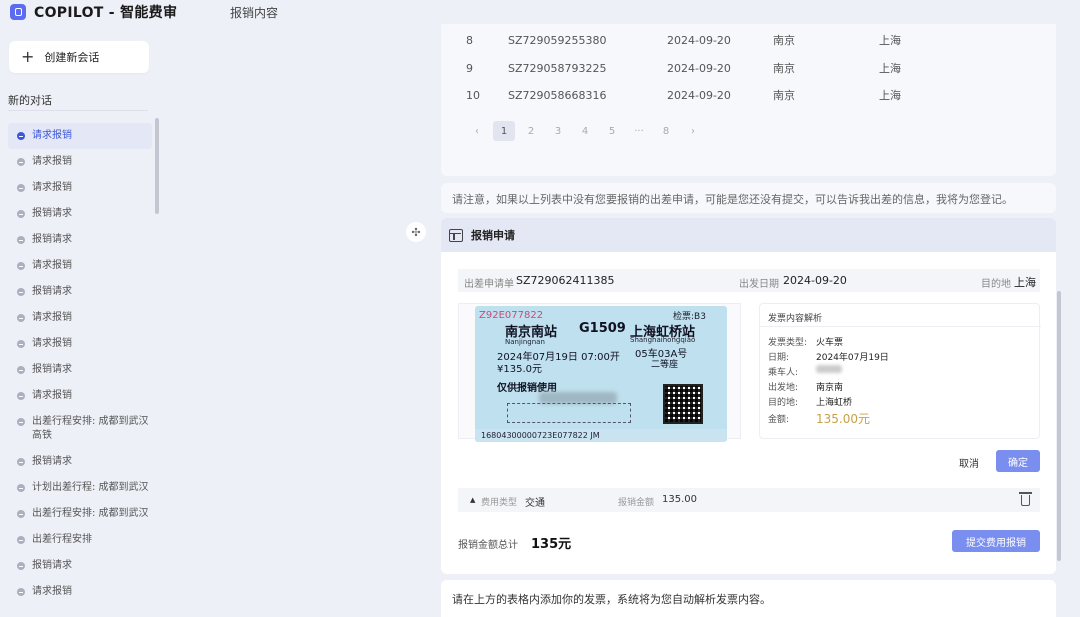 This screenshot has height=617, width=1080. What do you see at coordinates (636, 503) in the screenshot?
I see `fee-amount-label: 报销金额` at bounding box center [636, 503].